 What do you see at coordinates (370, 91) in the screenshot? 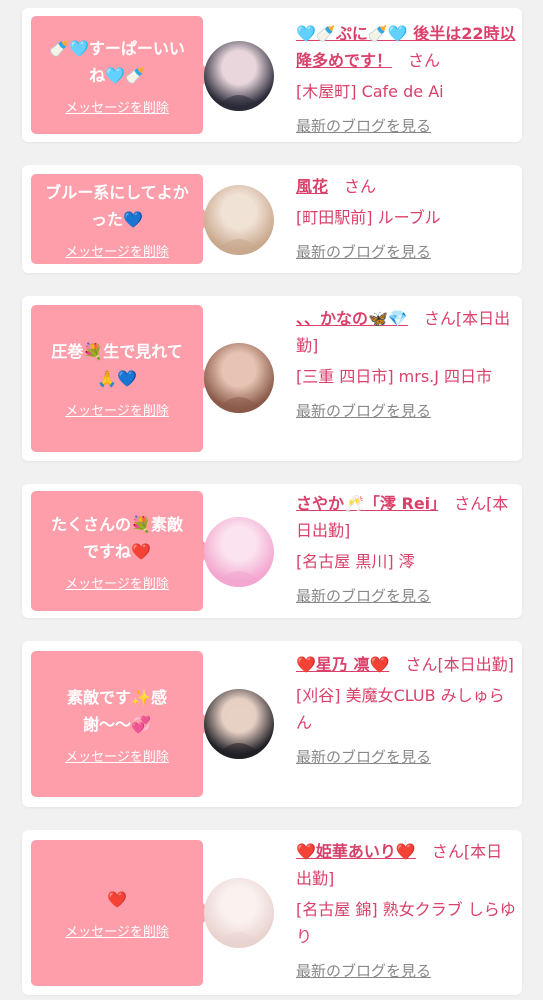
I see `shop-info: [木屋町] Cafe de Ai` at bounding box center [370, 91].